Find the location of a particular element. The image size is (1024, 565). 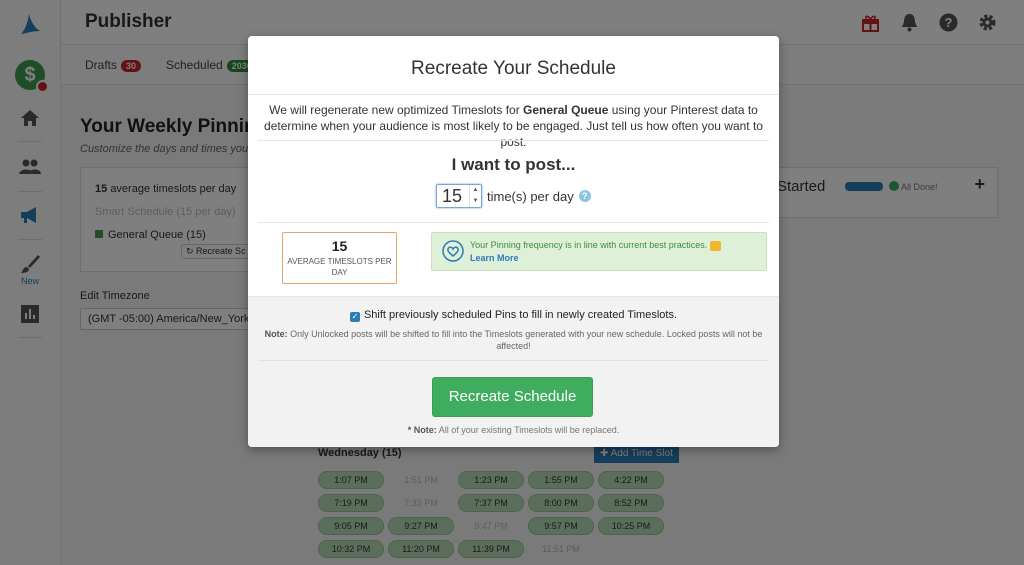

learn-more-link: Learn More is located at coordinates (494, 258).